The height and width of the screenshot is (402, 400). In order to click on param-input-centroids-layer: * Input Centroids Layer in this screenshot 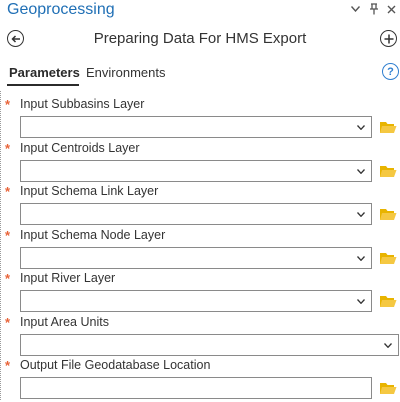, I will do `click(200, 163)`.